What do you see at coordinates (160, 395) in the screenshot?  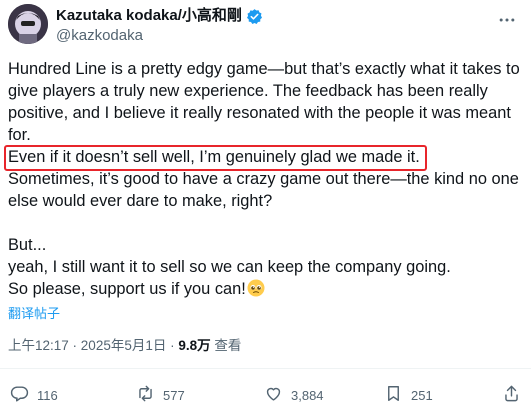 I see `repost-button: 577` at bounding box center [160, 395].